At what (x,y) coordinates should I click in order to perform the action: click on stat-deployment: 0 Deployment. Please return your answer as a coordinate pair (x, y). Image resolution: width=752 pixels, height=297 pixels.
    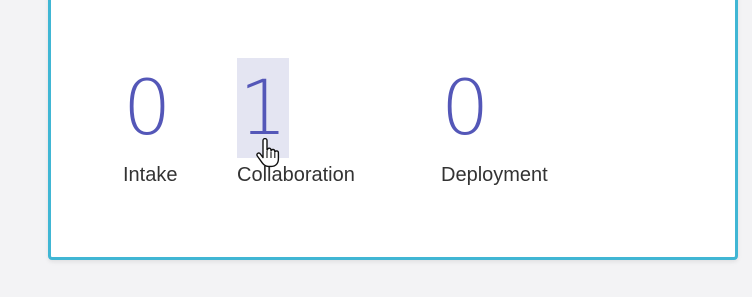
    Looking at the image, I should click on (494, 122).